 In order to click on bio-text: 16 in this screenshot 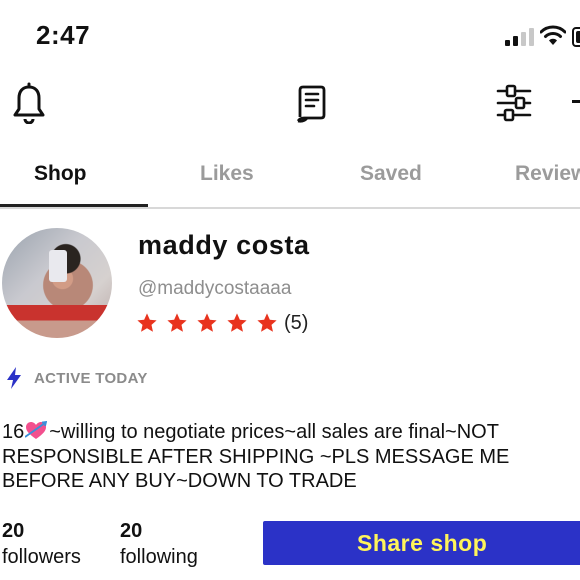, I will do `click(13, 432)`.